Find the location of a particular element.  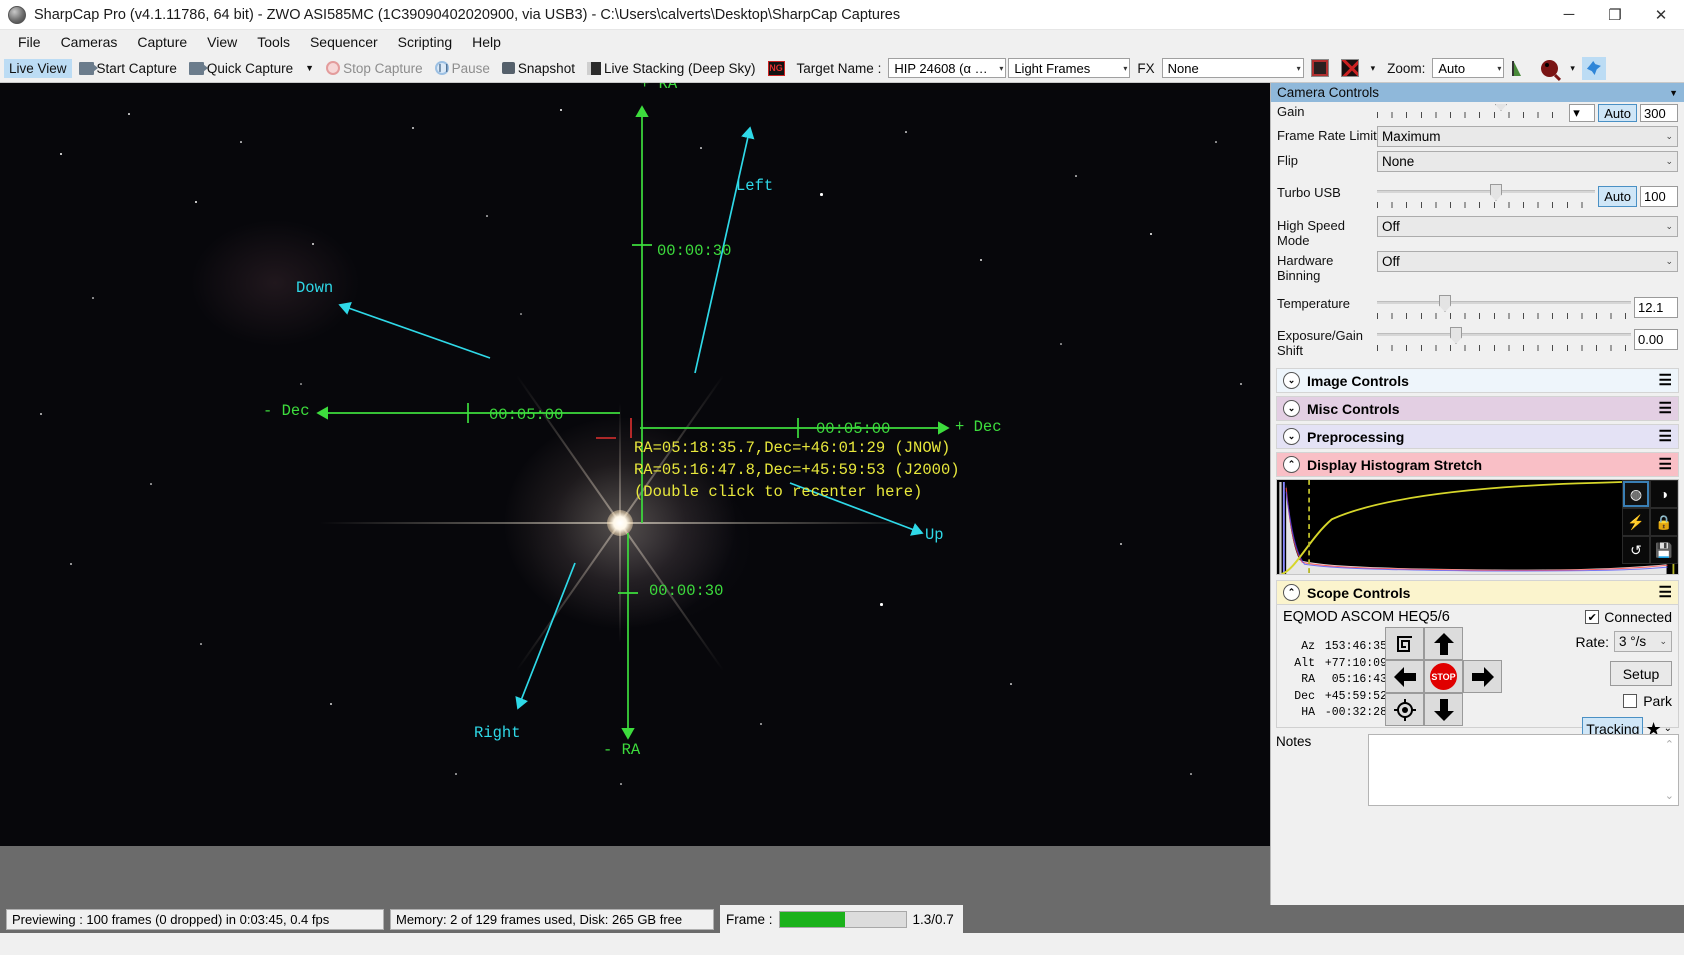

snapshot-button: Snapshot is located at coordinates (538, 68).